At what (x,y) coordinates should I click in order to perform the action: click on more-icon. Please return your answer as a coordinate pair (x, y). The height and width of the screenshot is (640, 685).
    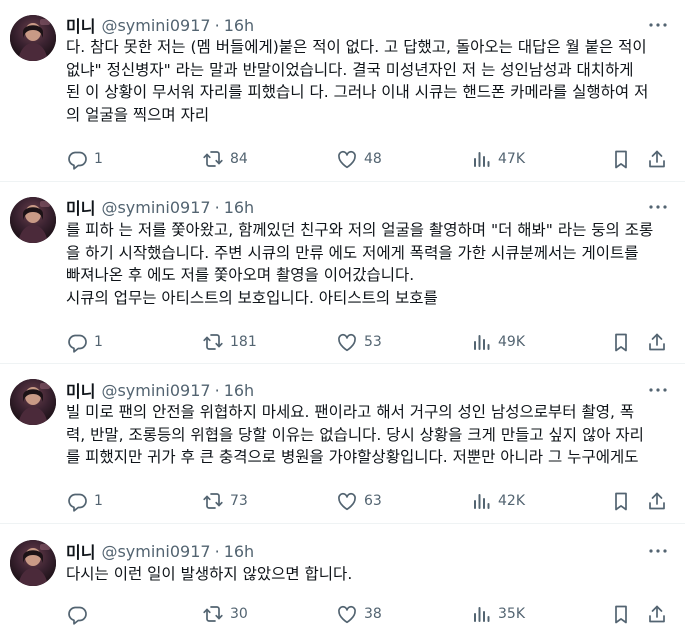
    Looking at the image, I should click on (658, 390).